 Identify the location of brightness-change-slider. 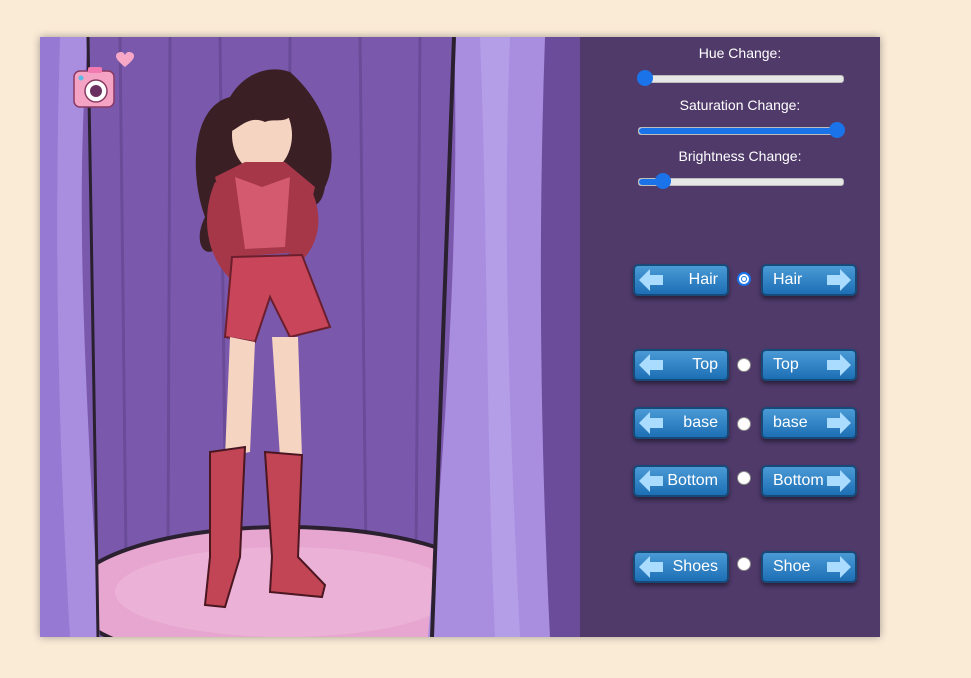
(741, 181).